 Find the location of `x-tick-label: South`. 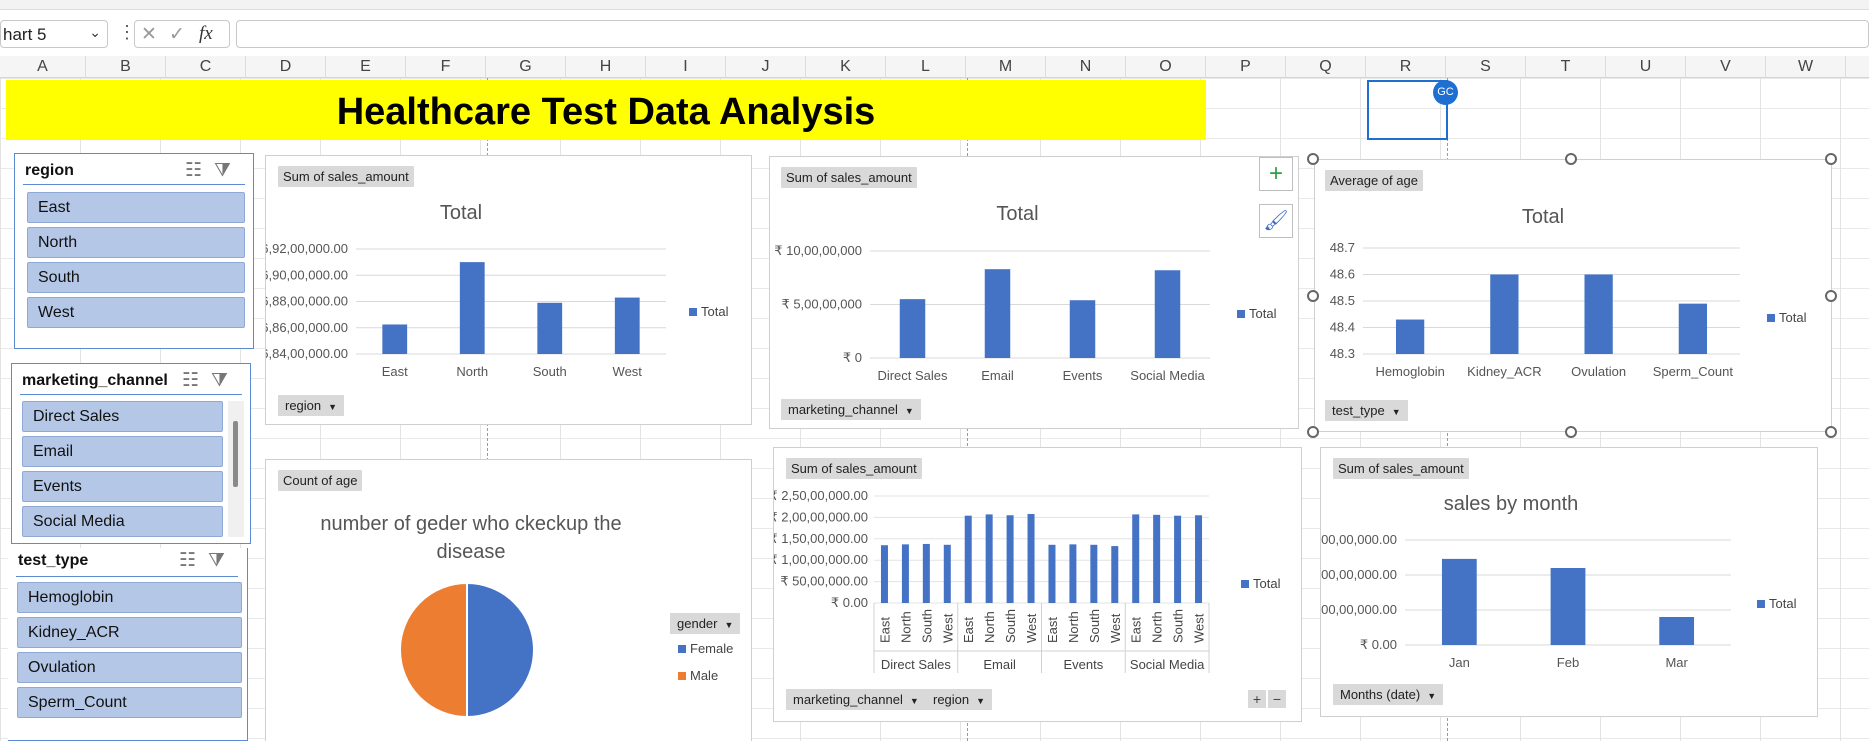

x-tick-label: South is located at coordinates (926, 626).